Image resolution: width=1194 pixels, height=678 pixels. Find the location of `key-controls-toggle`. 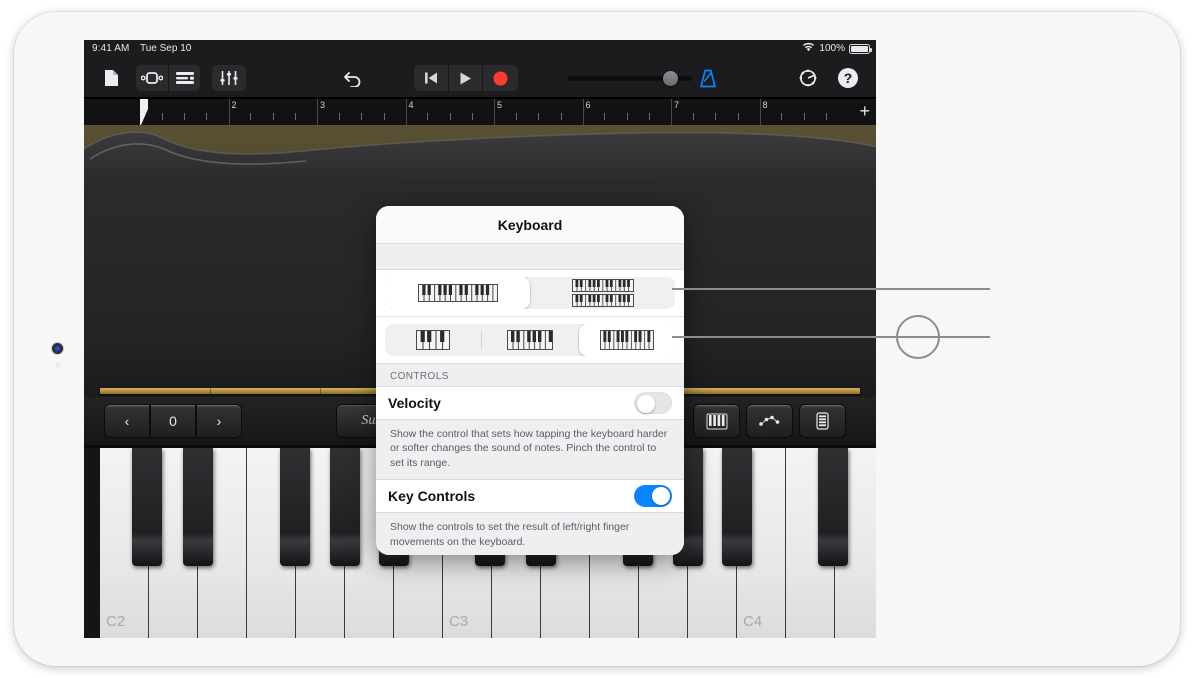

key-controls-toggle is located at coordinates (653, 496).